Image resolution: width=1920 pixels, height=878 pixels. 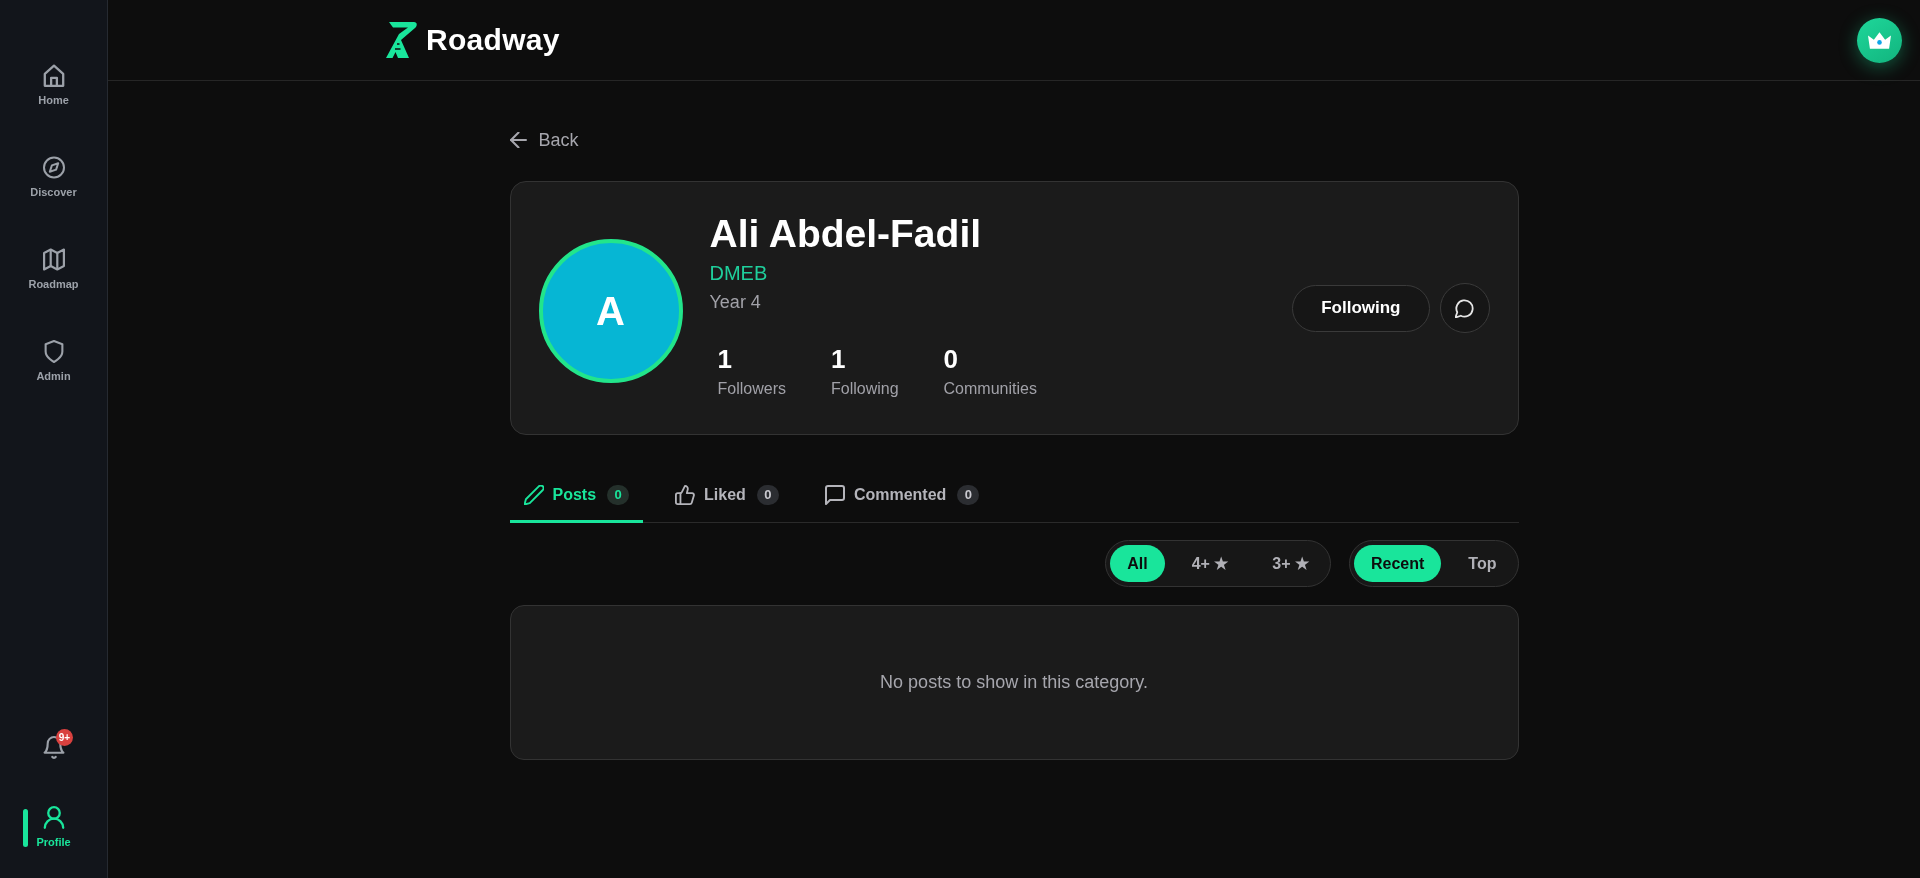 What do you see at coordinates (1482, 563) in the screenshot?
I see `sort-option: Top` at bounding box center [1482, 563].